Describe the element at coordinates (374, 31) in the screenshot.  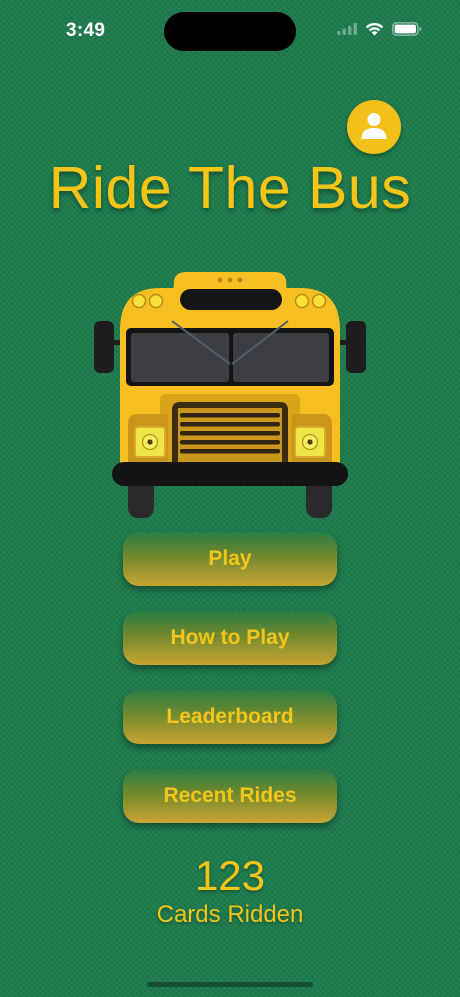
I see `wifi-icon` at that location.